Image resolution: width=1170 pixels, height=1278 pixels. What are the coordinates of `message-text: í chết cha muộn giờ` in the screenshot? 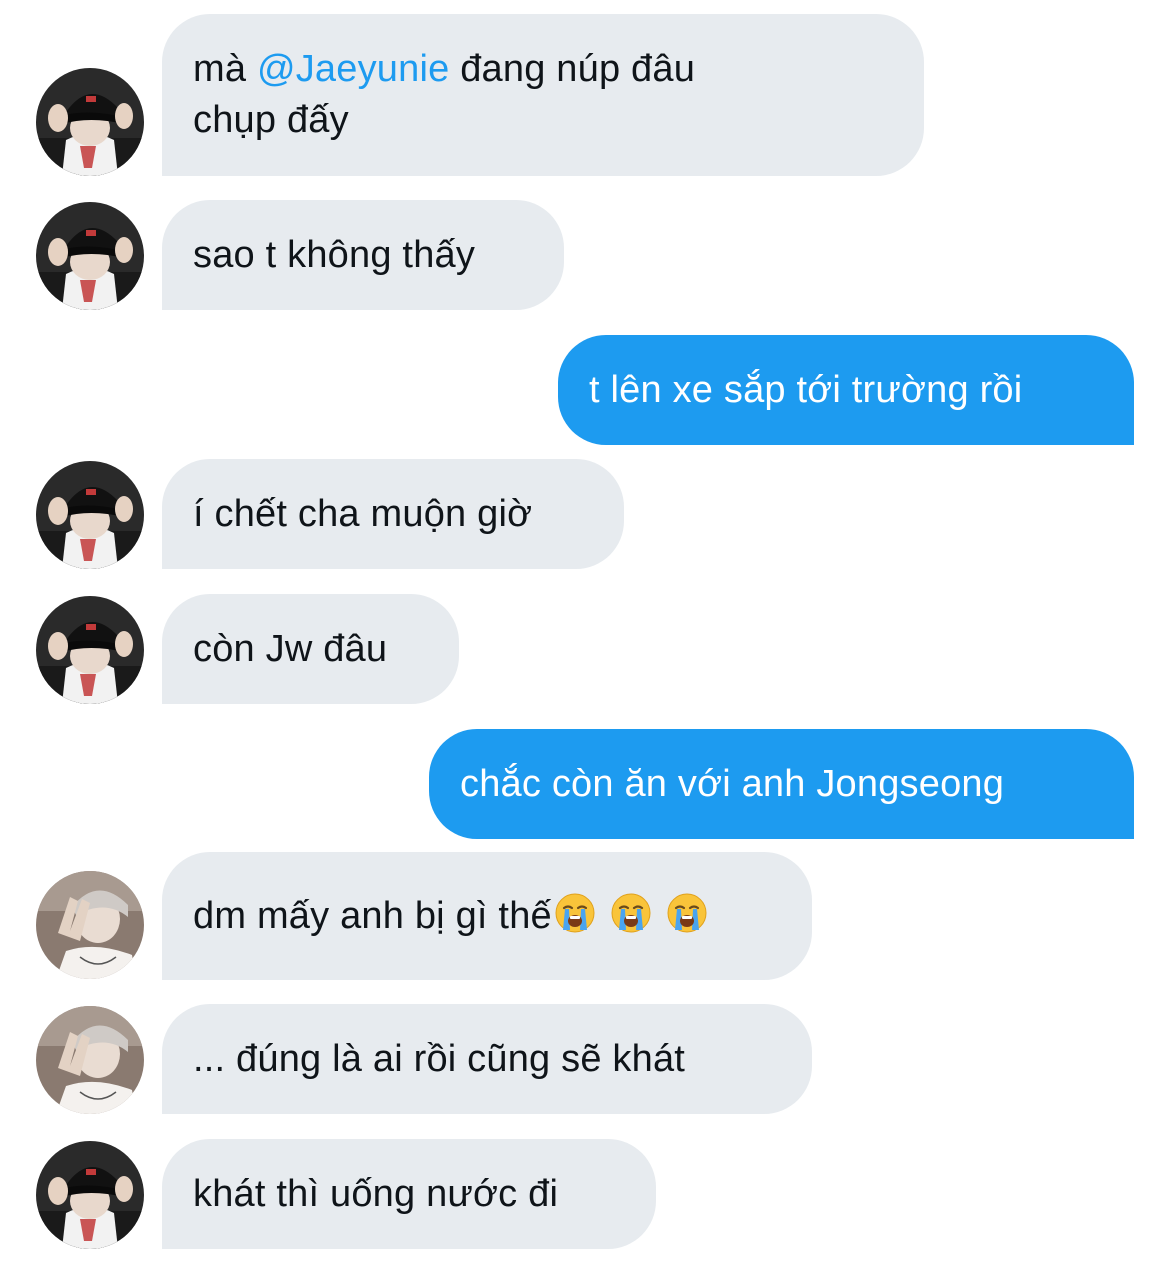 It's located at (363, 513).